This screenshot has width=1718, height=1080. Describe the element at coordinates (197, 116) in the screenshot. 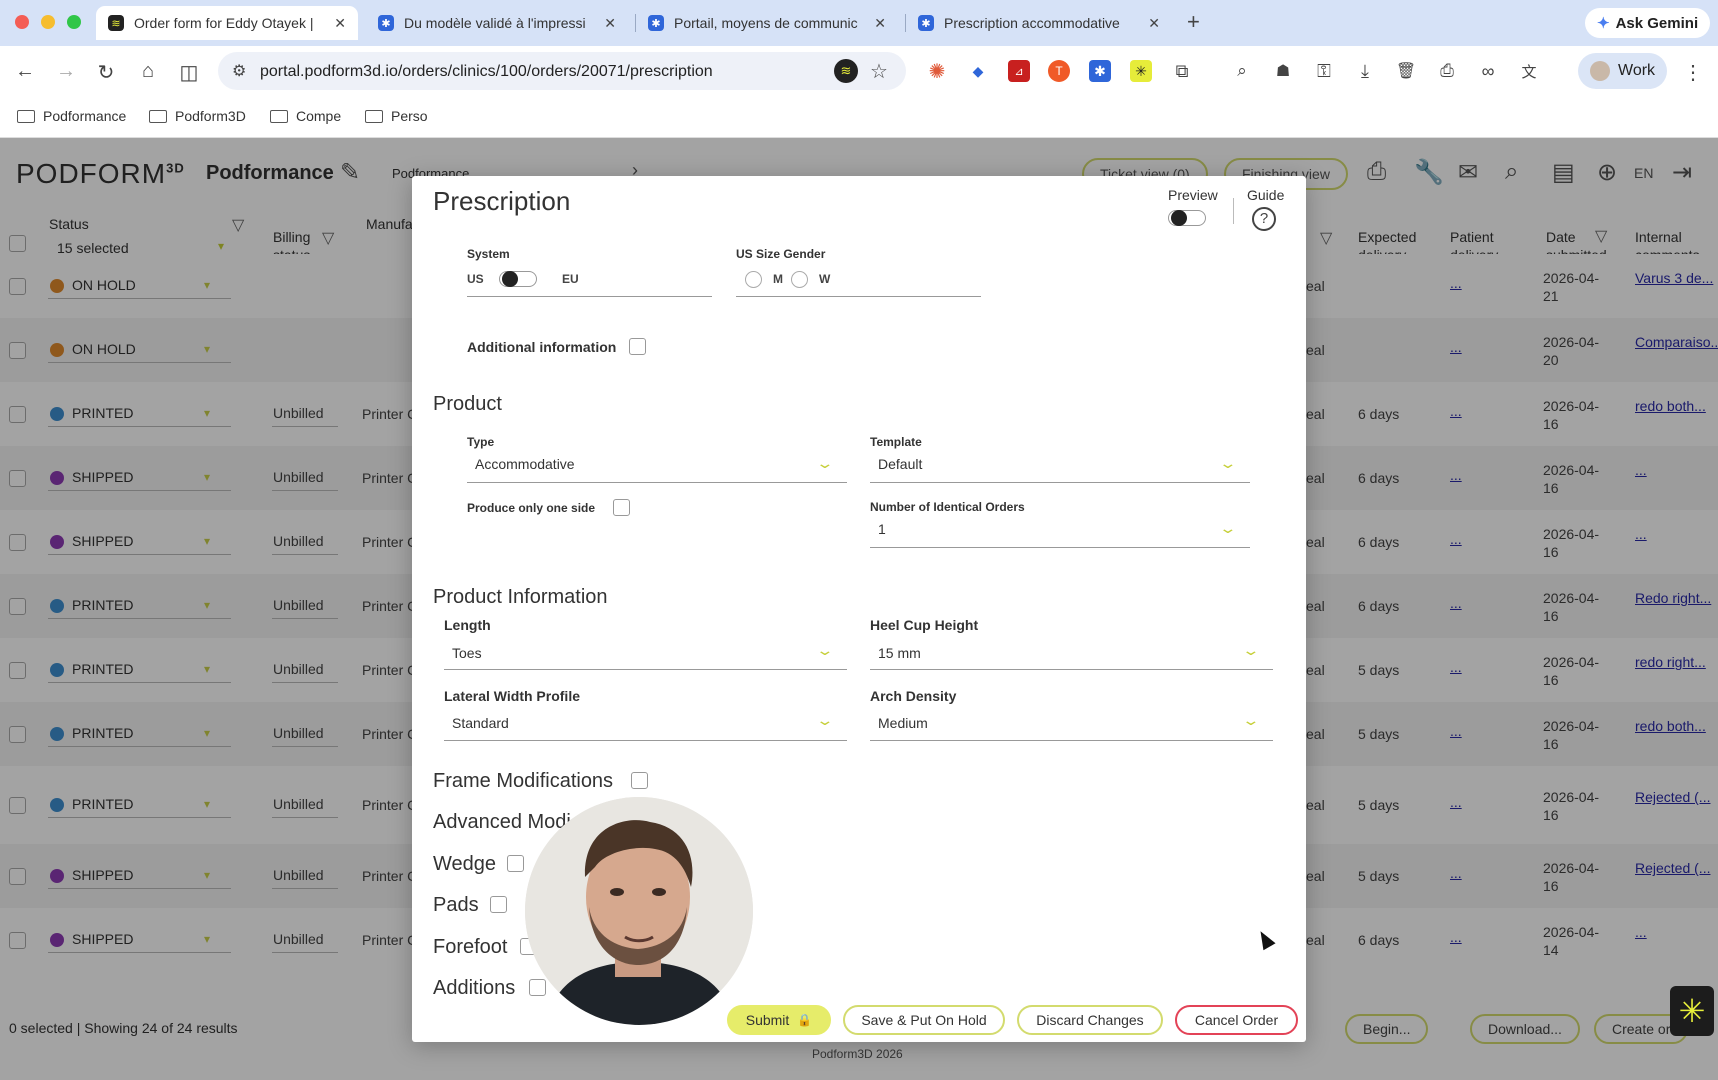

I see `bookmark-folder-podform3d: Podform3D` at that location.